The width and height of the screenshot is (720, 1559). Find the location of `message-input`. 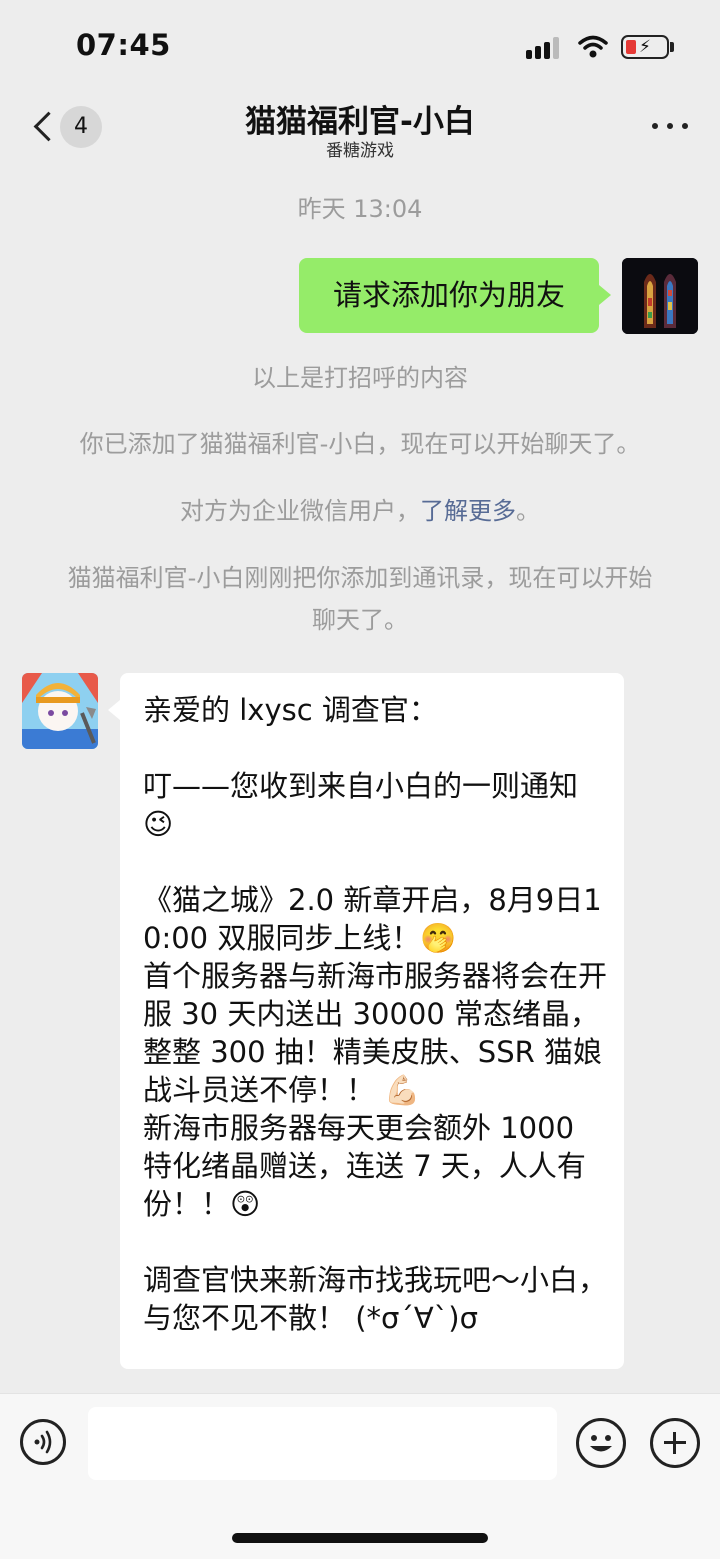

message-input is located at coordinates (322, 1443).